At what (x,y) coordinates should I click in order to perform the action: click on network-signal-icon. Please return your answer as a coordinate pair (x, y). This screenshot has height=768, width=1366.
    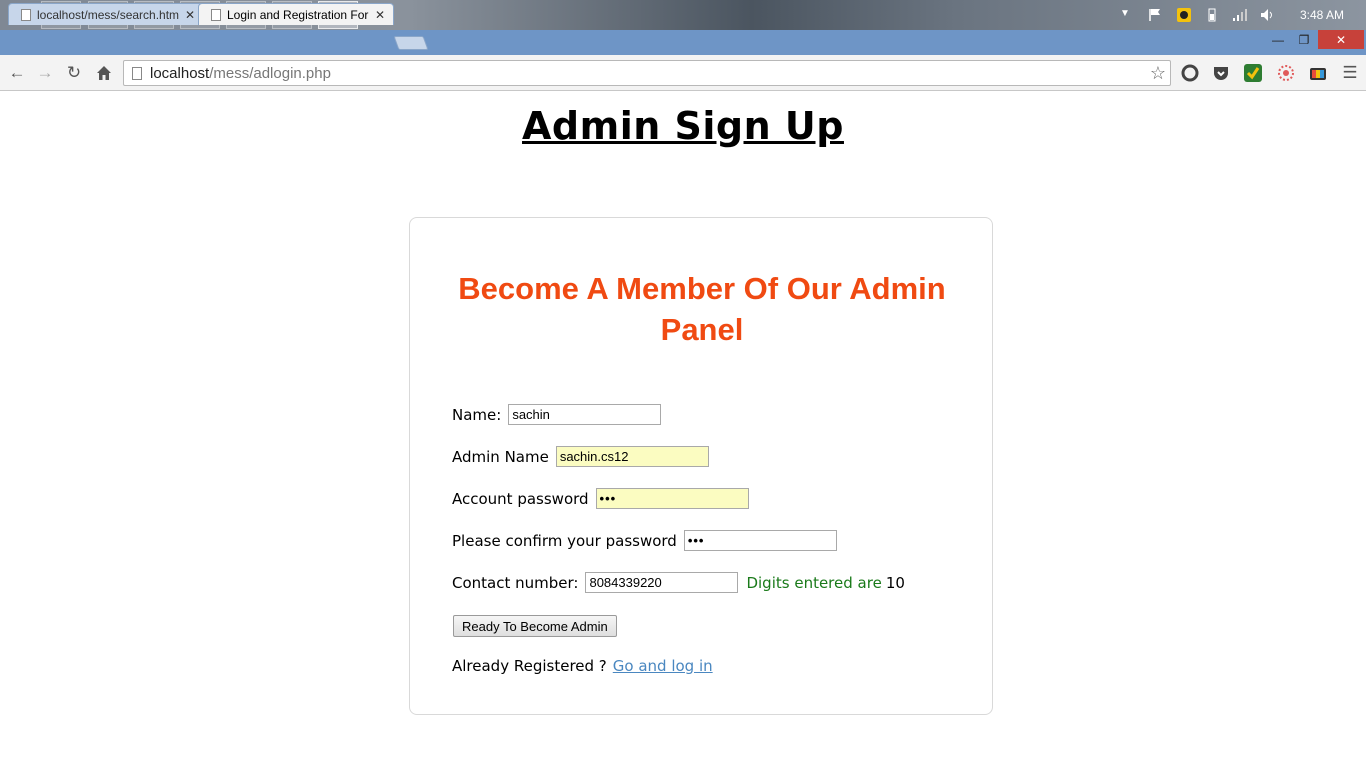
    Looking at the image, I should click on (1240, 15).